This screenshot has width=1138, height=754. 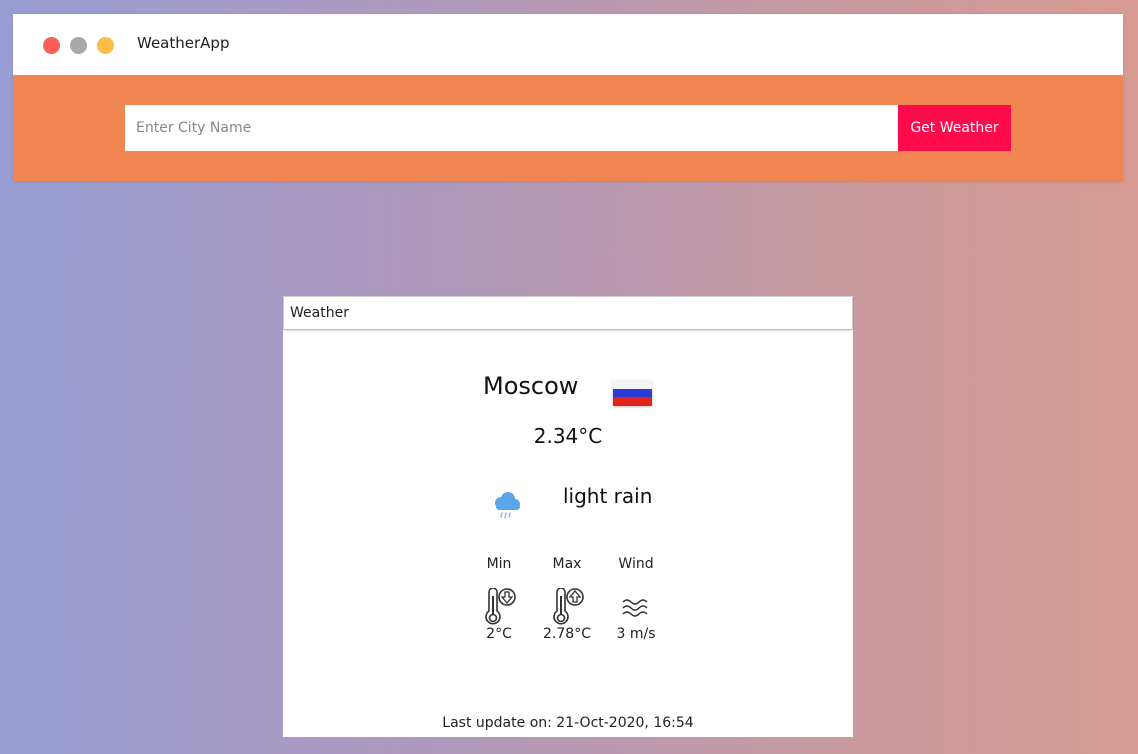 What do you see at coordinates (568, 606) in the screenshot?
I see `thermometer-up-icon` at bounding box center [568, 606].